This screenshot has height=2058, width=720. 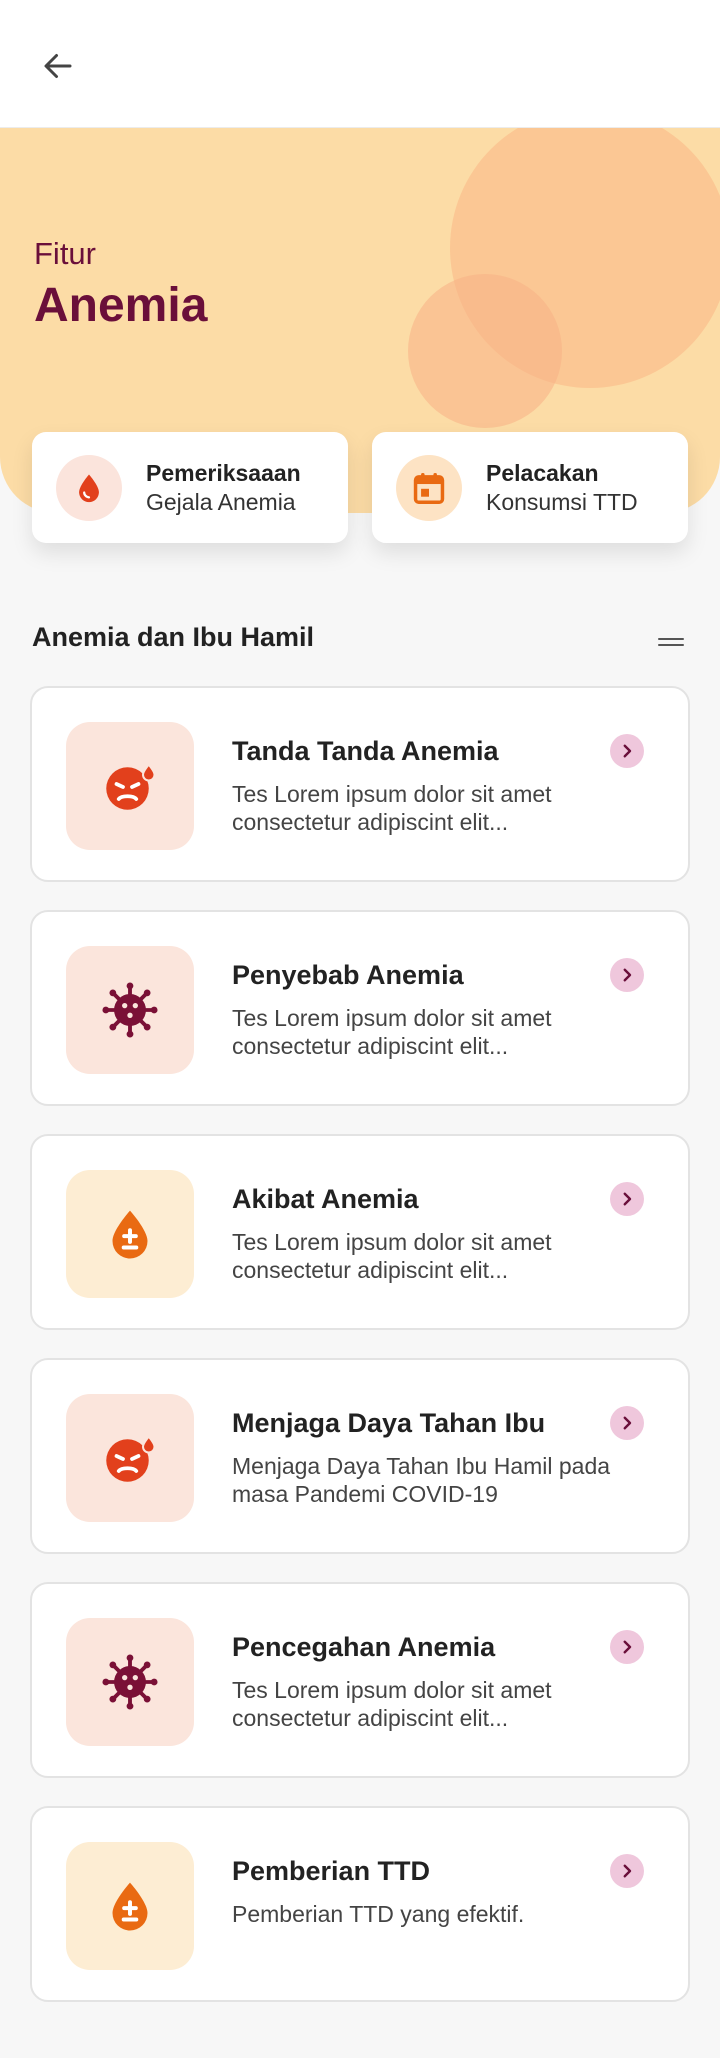 What do you see at coordinates (221, 501) in the screenshot?
I see `feature-subtitle: Gejala Anemia` at bounding box center [221, 501].